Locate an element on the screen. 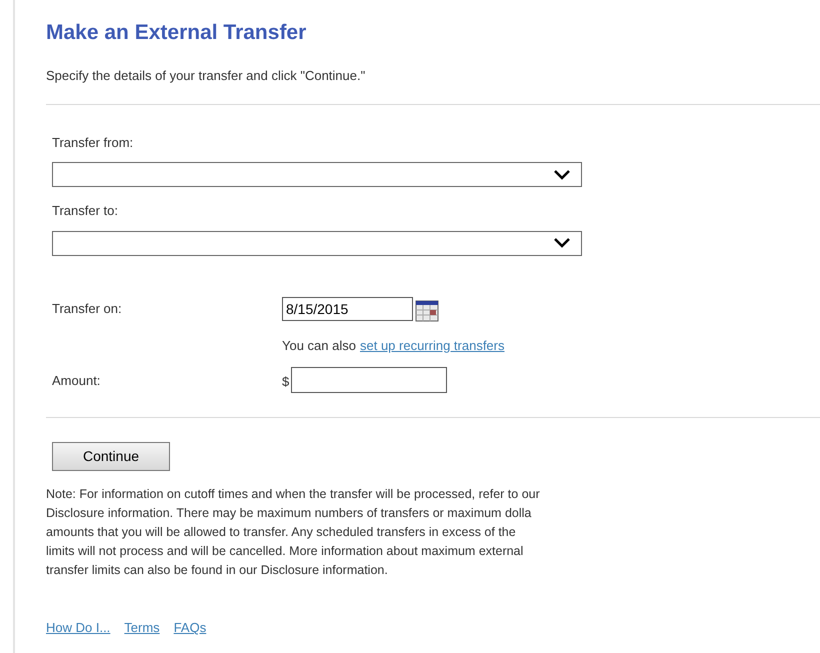 This screenshot has height=653, width=820. recurring-text: You can also is located at coordinates (319, 345).